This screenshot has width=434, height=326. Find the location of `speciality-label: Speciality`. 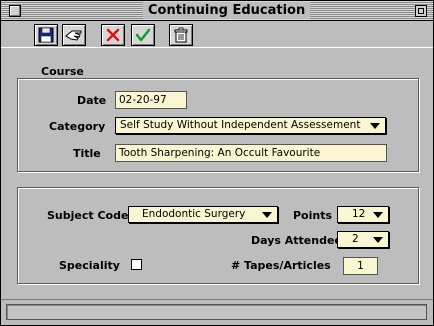

speciality-label: Speciality is located at coordinates (89, 265).